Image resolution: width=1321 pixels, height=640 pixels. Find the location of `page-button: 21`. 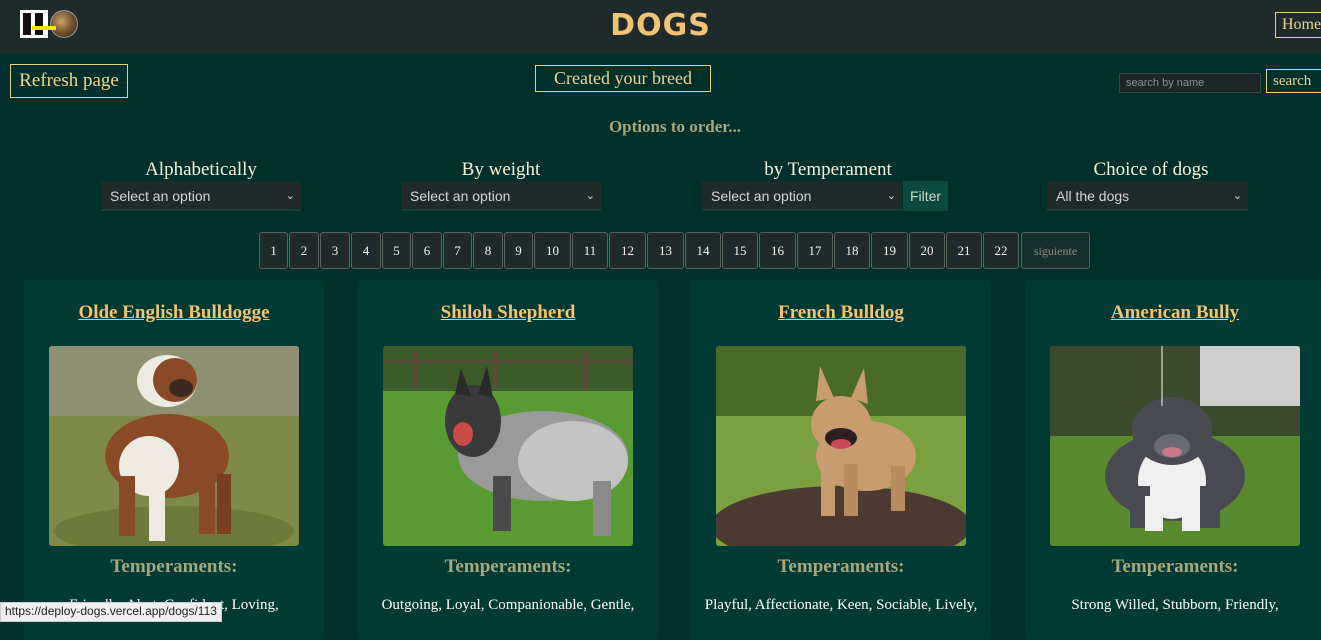

page-button: 21 is located at coordinates (964, 250).